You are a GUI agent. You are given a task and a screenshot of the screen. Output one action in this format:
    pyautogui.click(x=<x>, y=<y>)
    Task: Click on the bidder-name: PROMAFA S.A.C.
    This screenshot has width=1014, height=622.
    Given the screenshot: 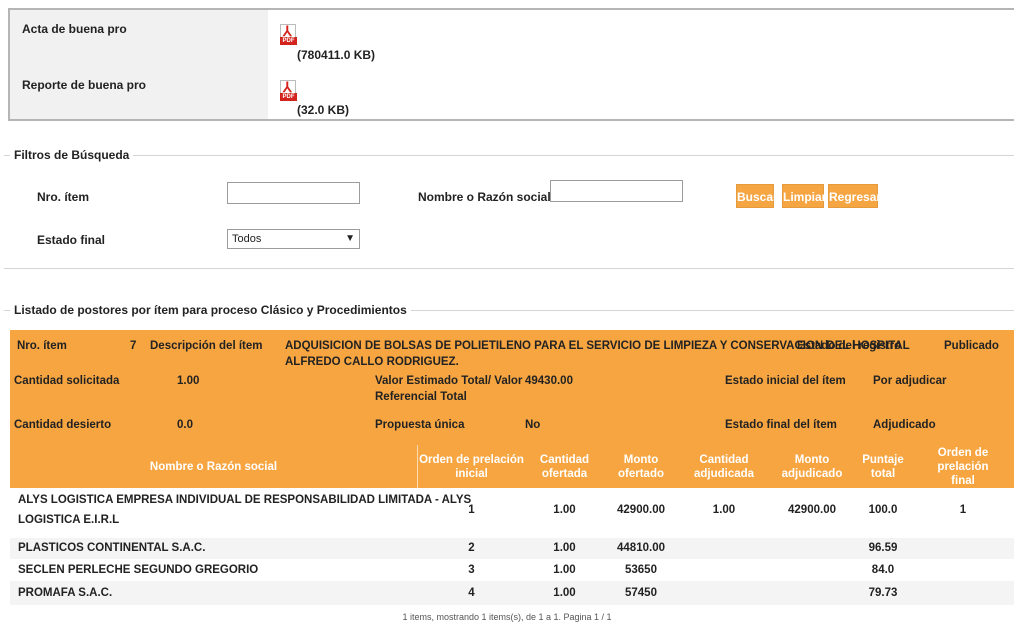 What is the action you would take?
    pyautogui.click(x=65, y=593)
    